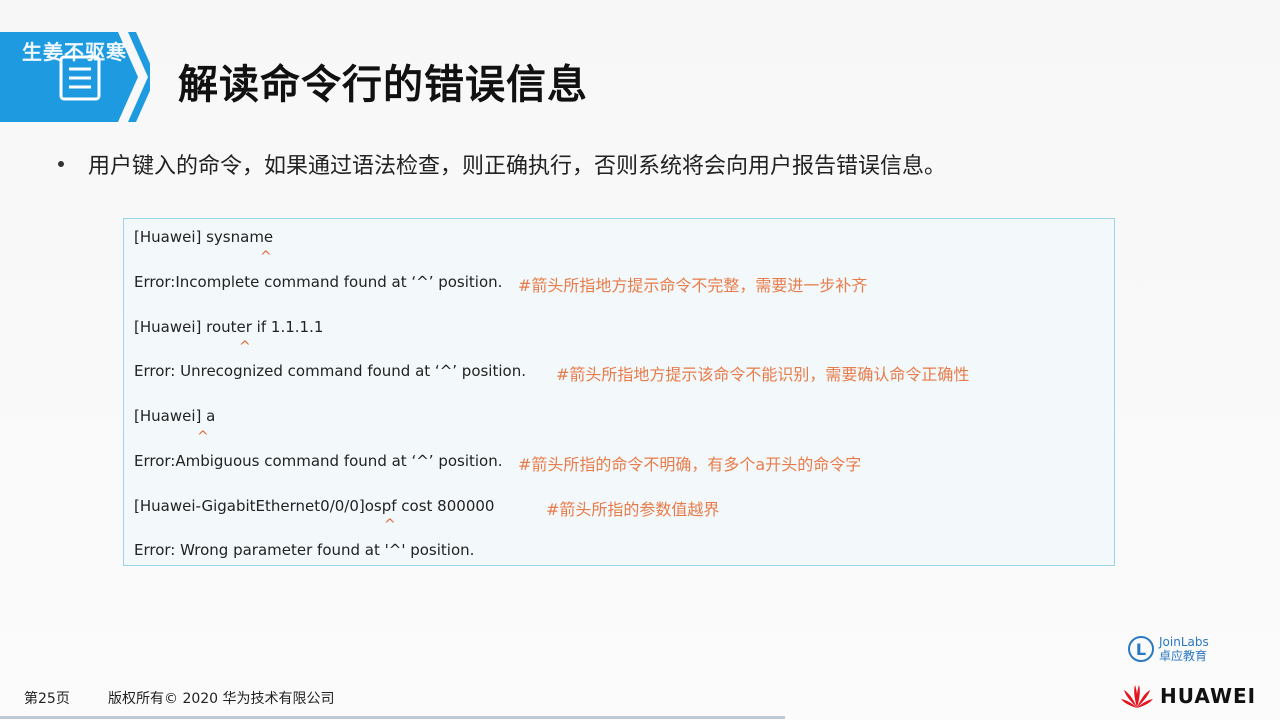 This screenshot has width=1280, height=720. I want to click on bullet-dot, so click(61, 164).